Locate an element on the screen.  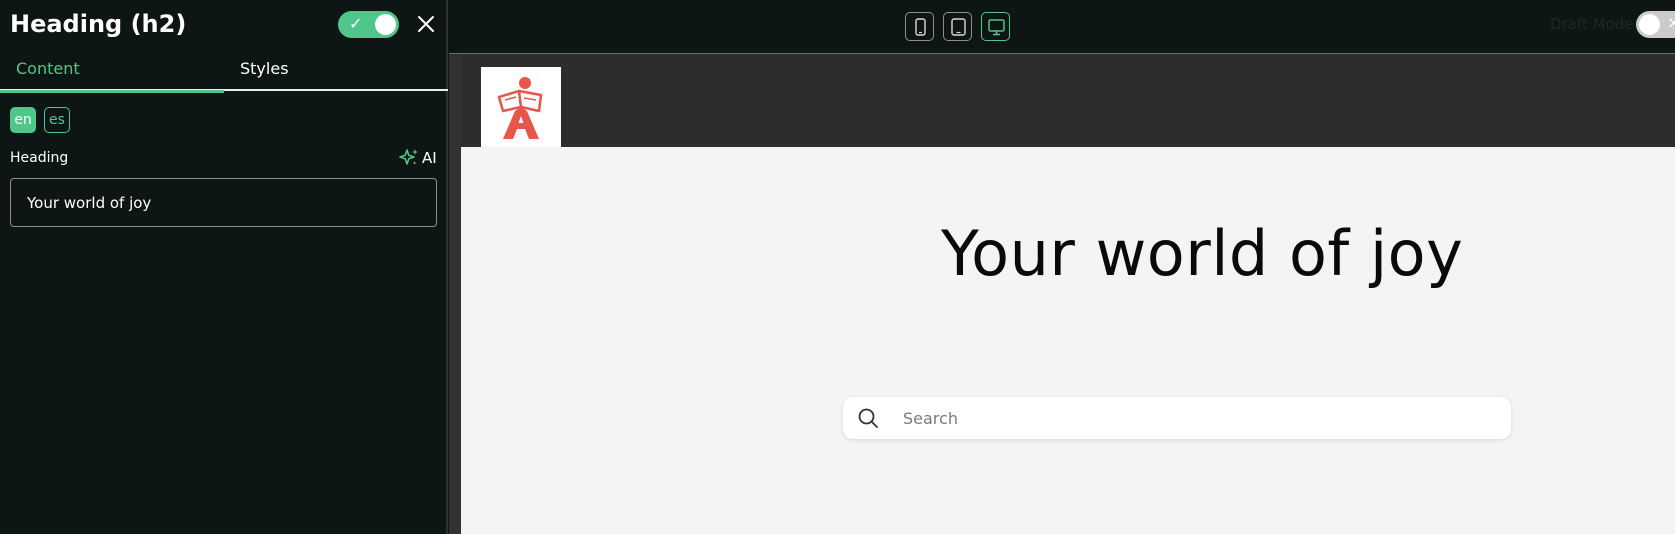
sparkle-icon is located at coordinates (408, 157).